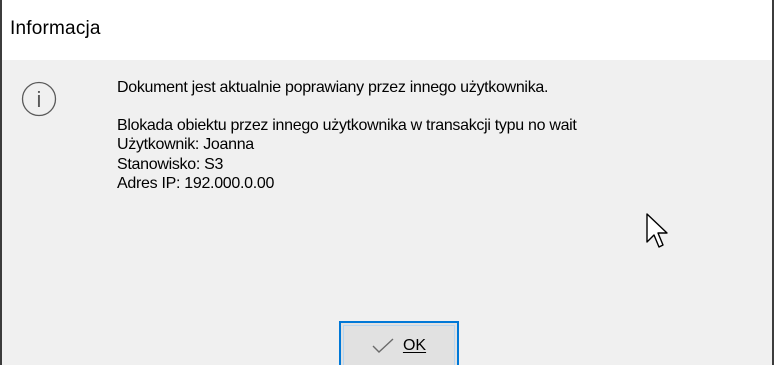  What do you see at coordinates (196, 183) in the screenshot?
I see `message-detail-ip: Adres IP: 192.000.0.00` at bounding box center [196, 183].